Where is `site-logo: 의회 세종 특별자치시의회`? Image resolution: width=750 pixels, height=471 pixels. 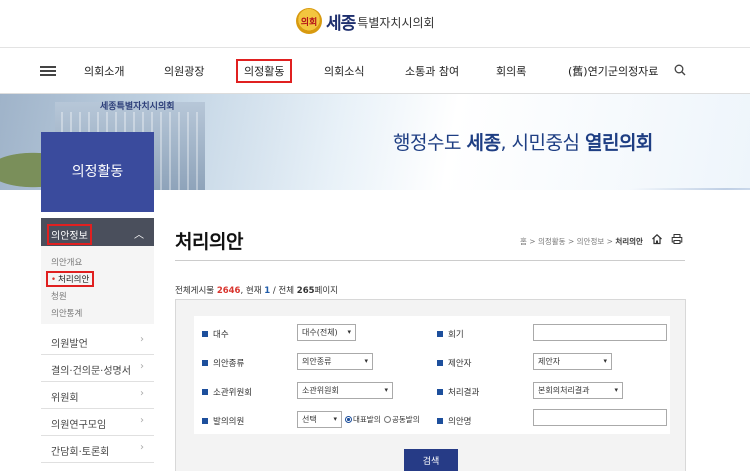 site-logo: 의회 세종 특별자치시의회 is located at coordinates (365, 21).